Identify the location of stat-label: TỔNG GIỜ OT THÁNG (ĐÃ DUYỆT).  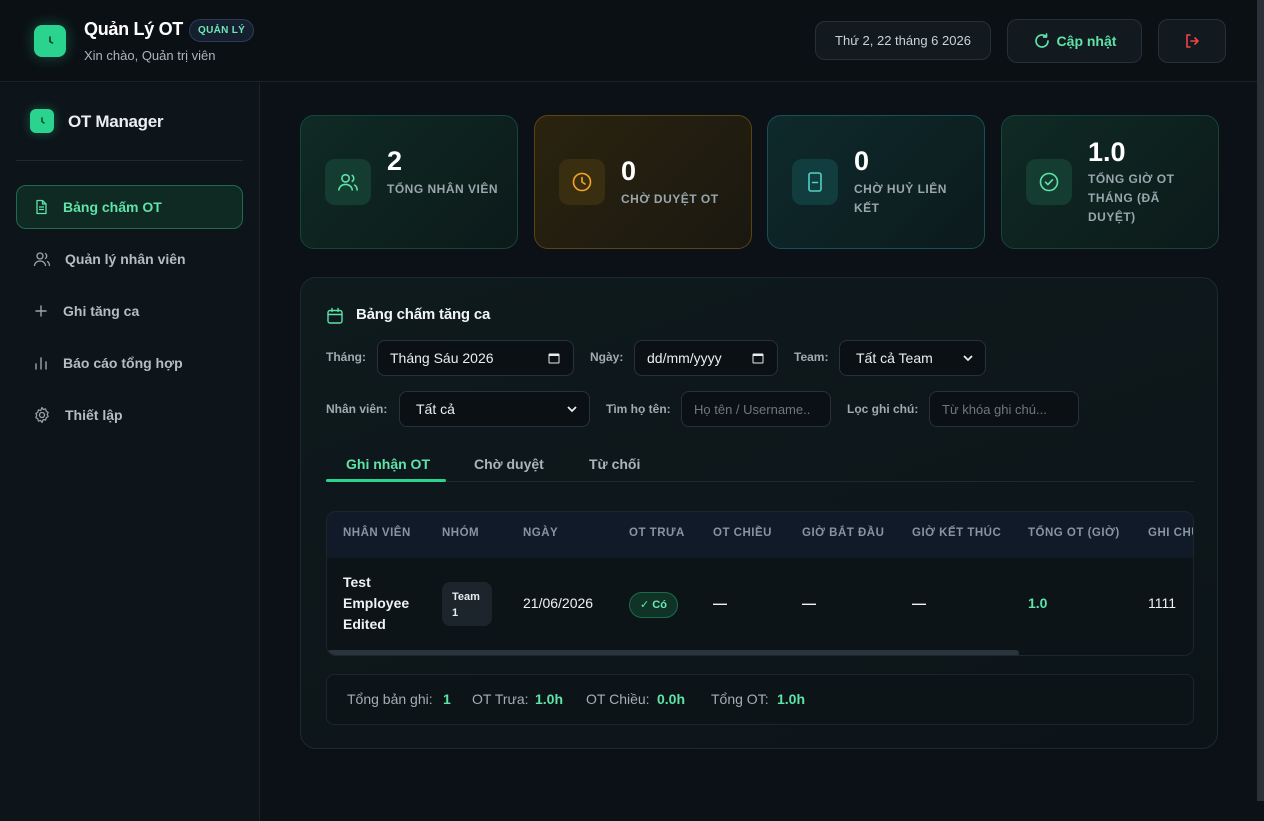
(1131, 198).